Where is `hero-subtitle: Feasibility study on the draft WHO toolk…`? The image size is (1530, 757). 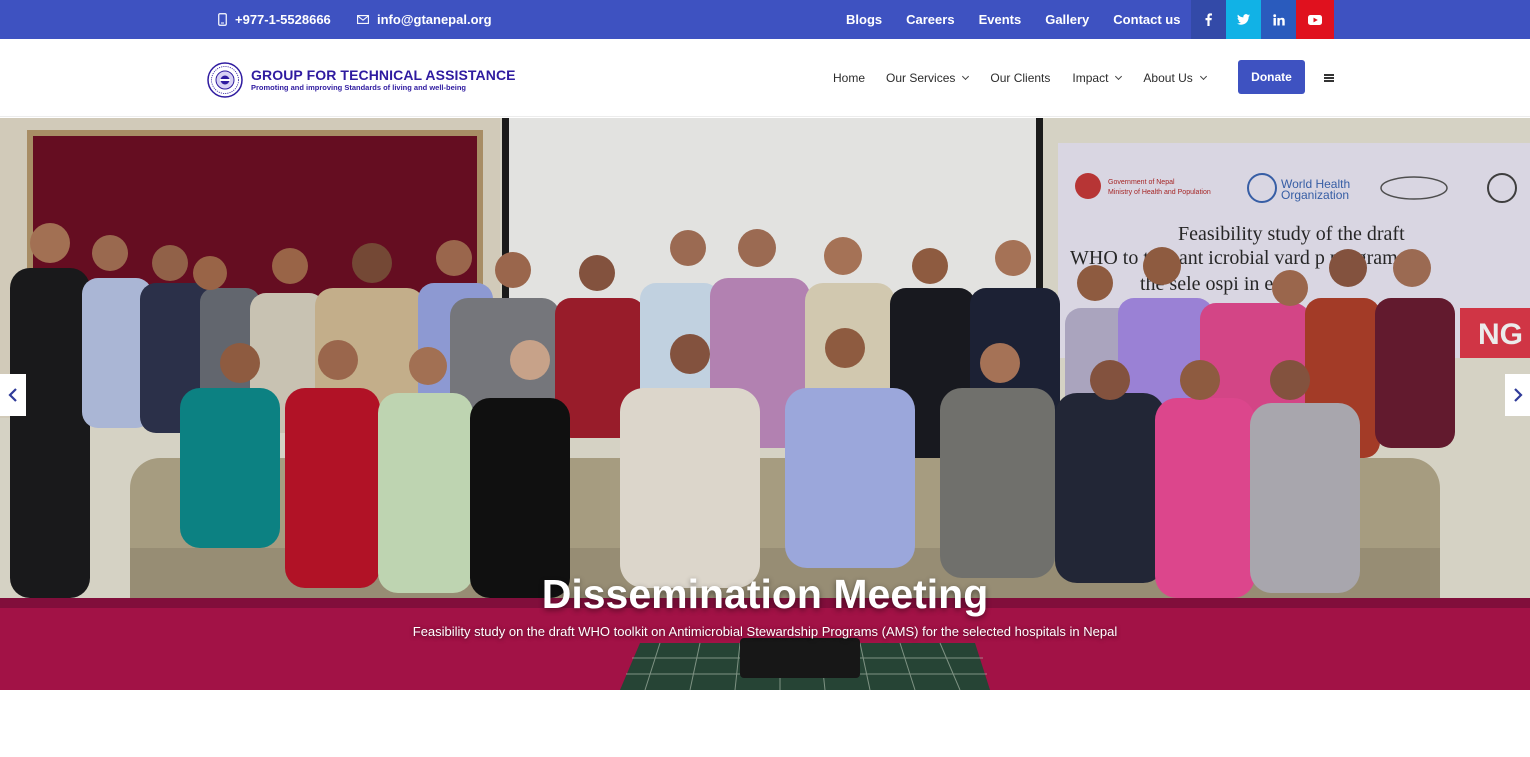 hero-subtitle: Feasibility study on the draft WHO toolk… is located at coordinates (765, 631).